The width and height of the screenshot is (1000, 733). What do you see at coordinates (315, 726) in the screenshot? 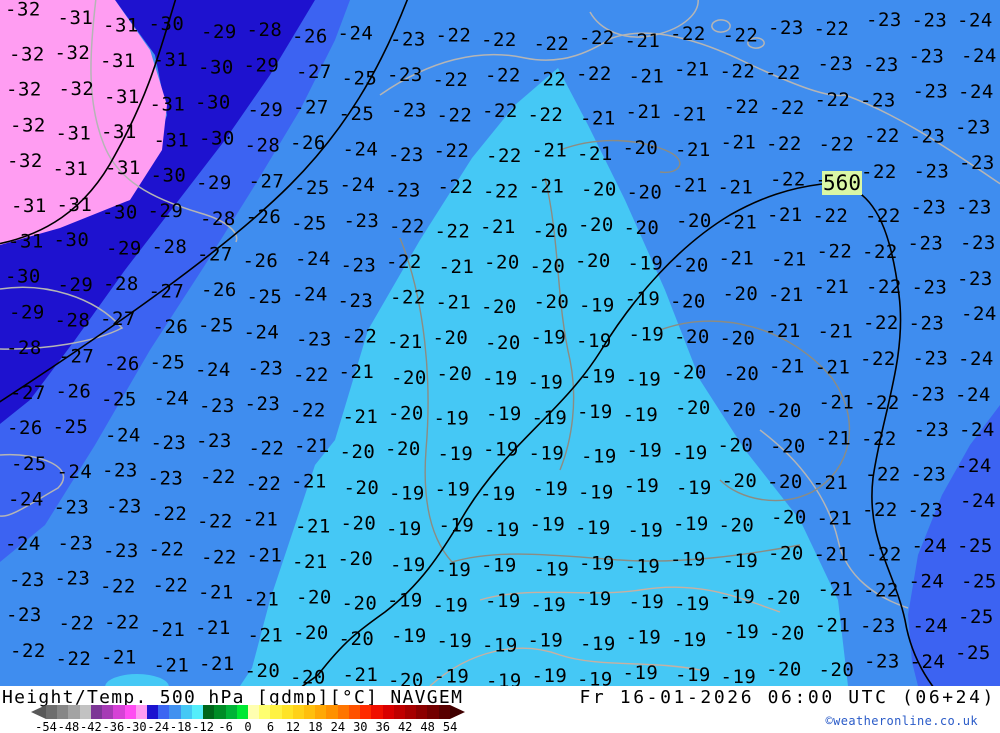
I see `colorbar-tick-label: 18` at bounding box center [315, 726].